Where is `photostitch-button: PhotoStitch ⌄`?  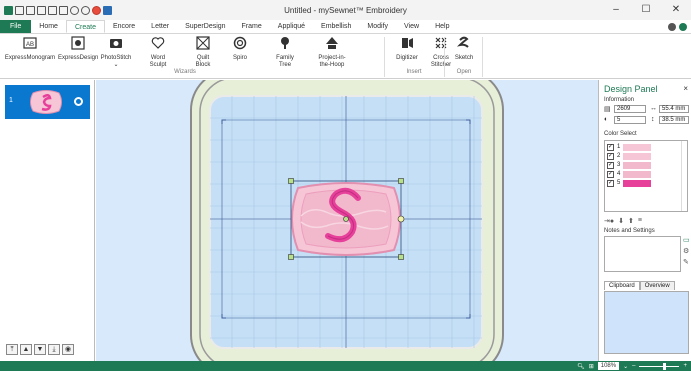 photostitch-button: PhotoStitch ⌄ is located at coordinates (116, 52).